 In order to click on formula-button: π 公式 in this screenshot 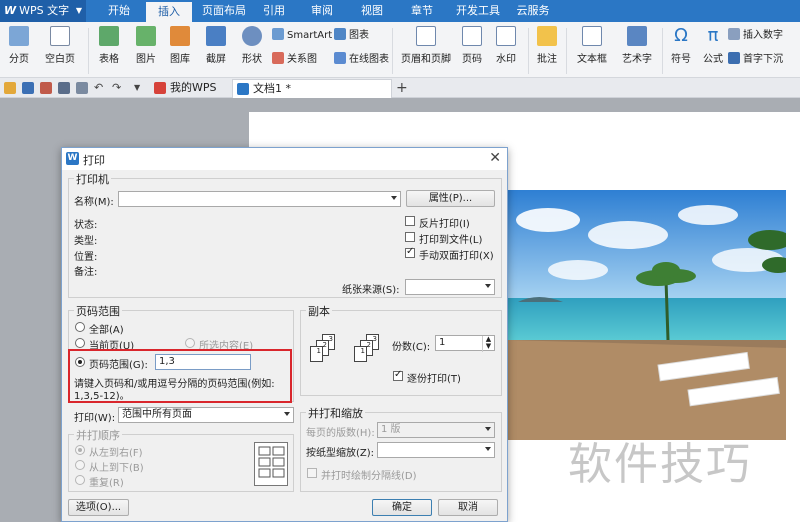, I will do `click(713, 45)`.